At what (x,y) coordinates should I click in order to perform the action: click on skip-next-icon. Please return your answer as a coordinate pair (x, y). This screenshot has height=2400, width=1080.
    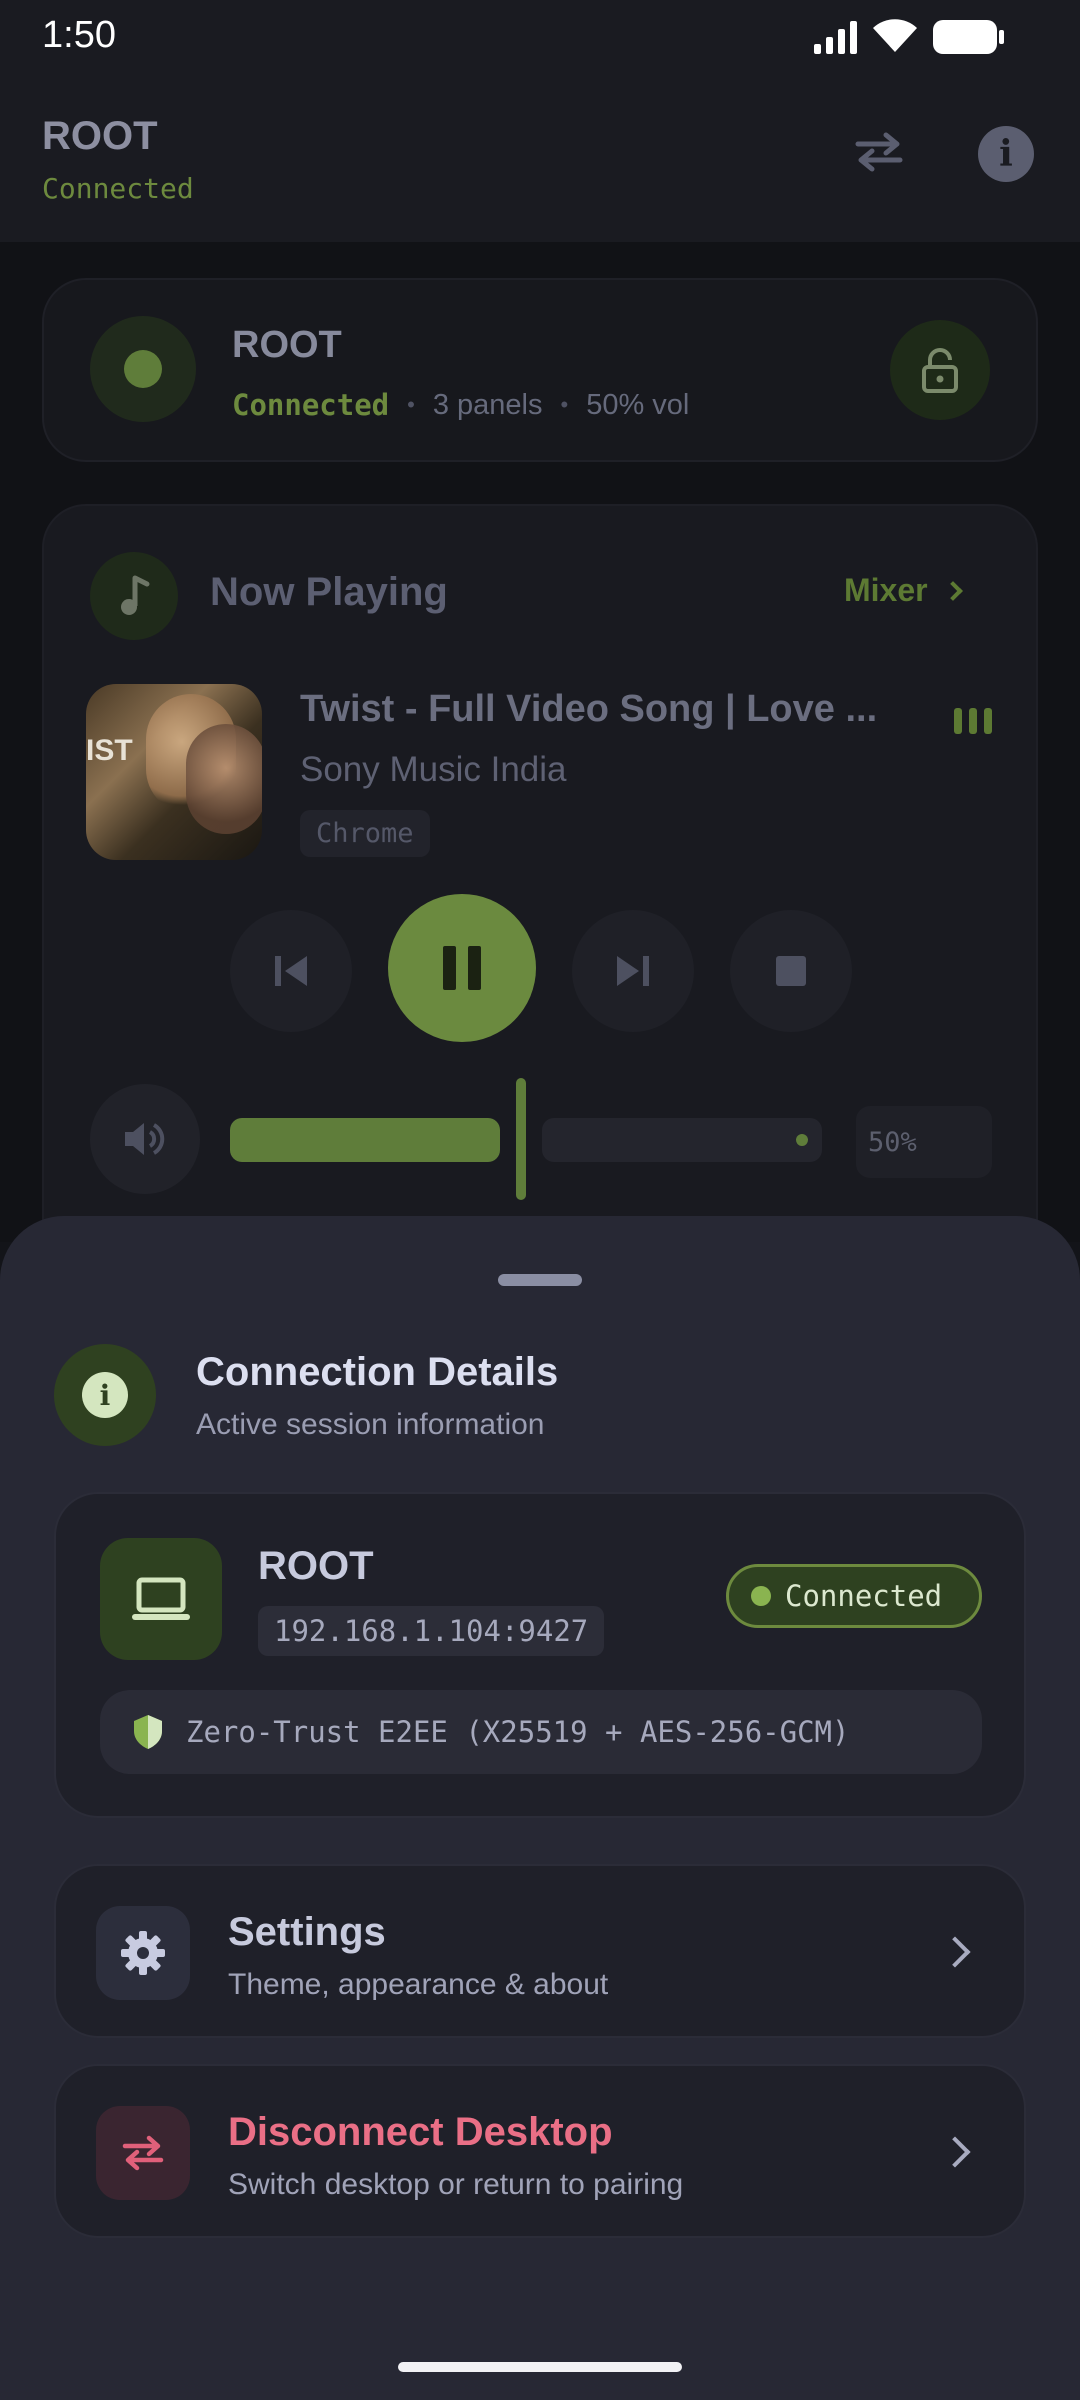
    Looking at the image, I should click on (633, 971).